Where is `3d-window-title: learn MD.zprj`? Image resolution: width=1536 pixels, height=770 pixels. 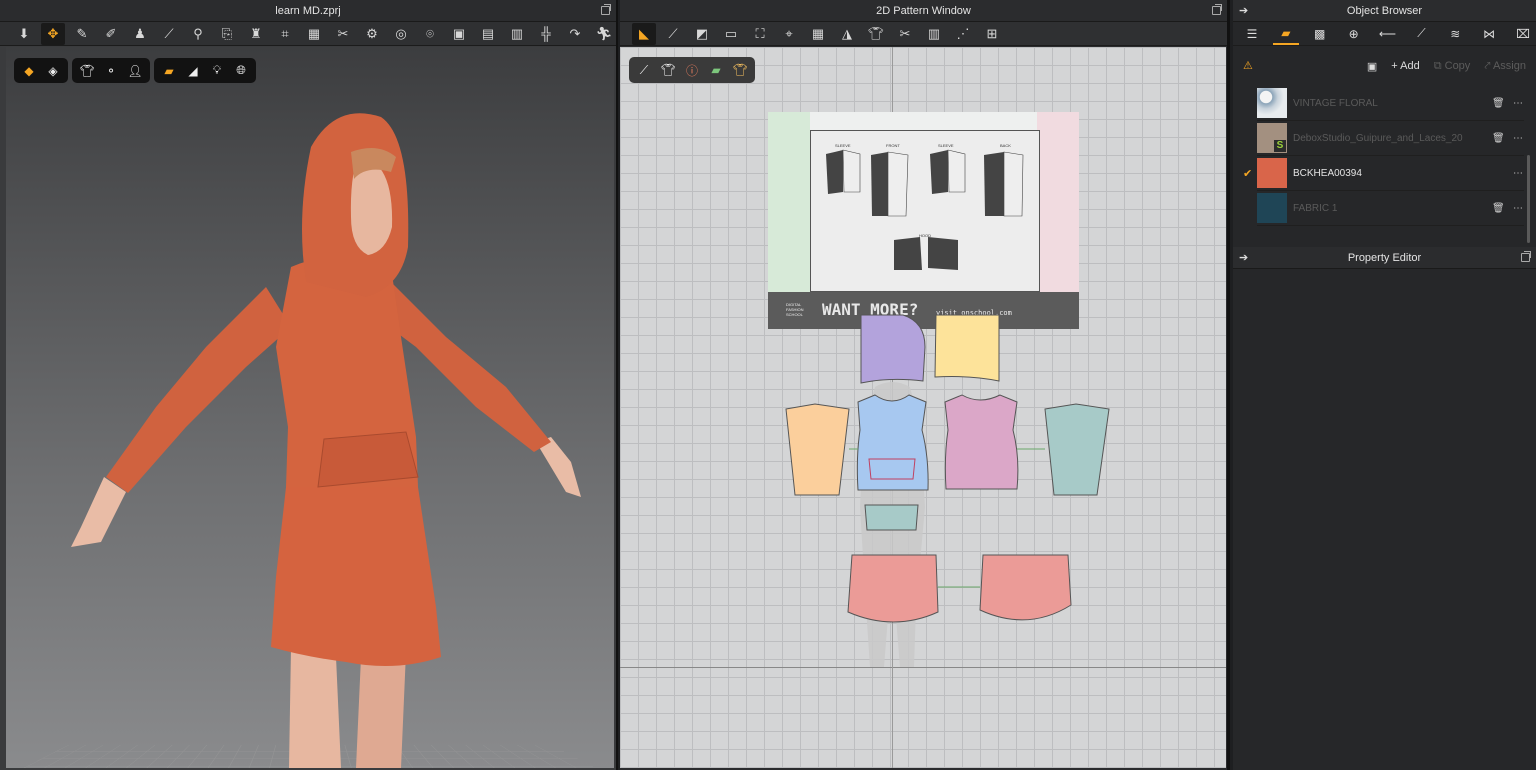 3d-window-title: learn MD.zprj is located at coordinates (308, 11).